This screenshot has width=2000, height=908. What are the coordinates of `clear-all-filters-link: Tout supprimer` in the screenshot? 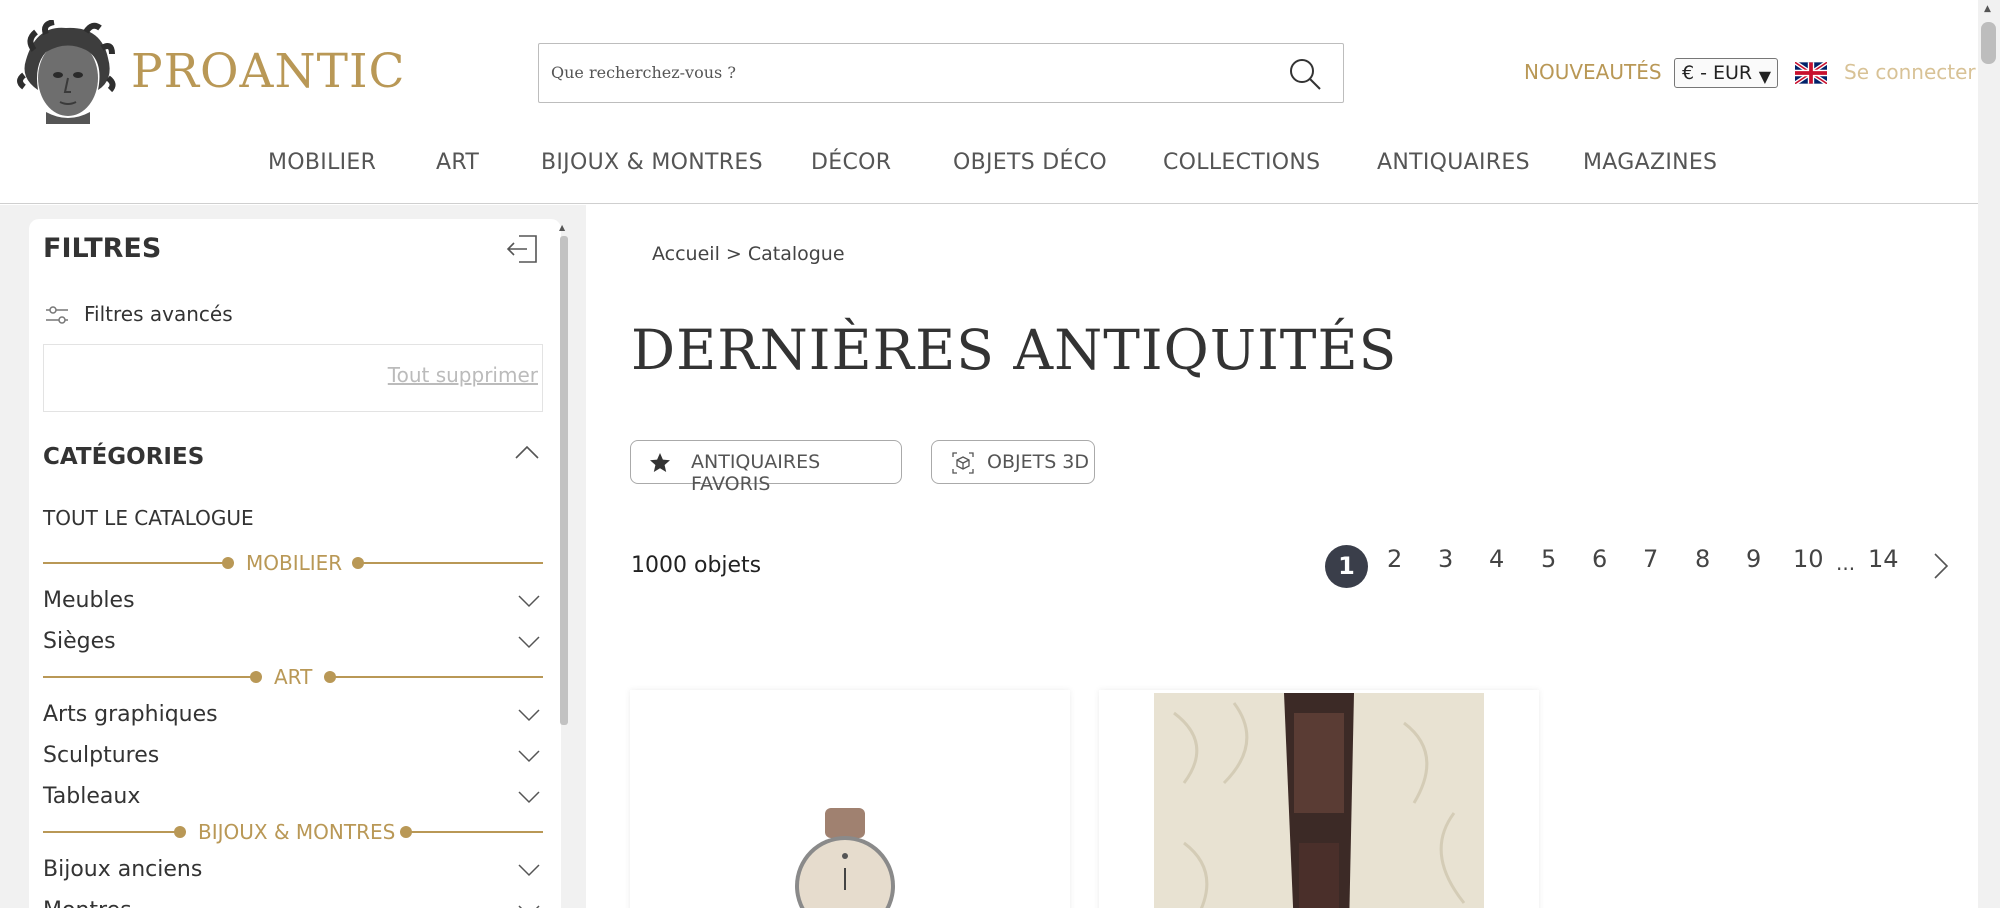 It's located at (463, 375).